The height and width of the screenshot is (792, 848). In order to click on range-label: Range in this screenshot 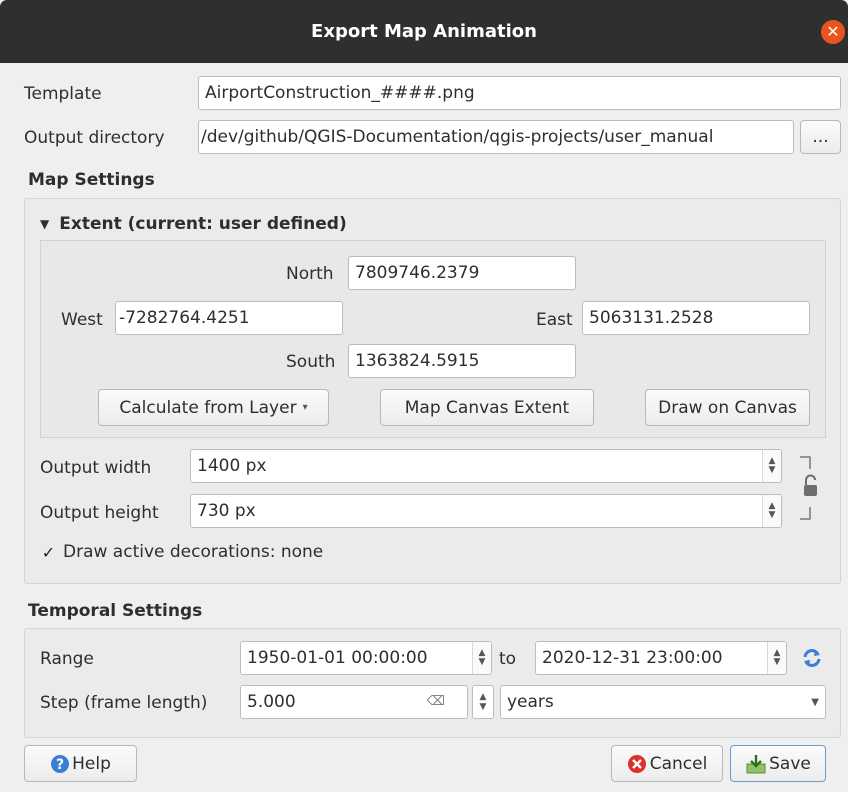, I will do `click(67, 659)`.